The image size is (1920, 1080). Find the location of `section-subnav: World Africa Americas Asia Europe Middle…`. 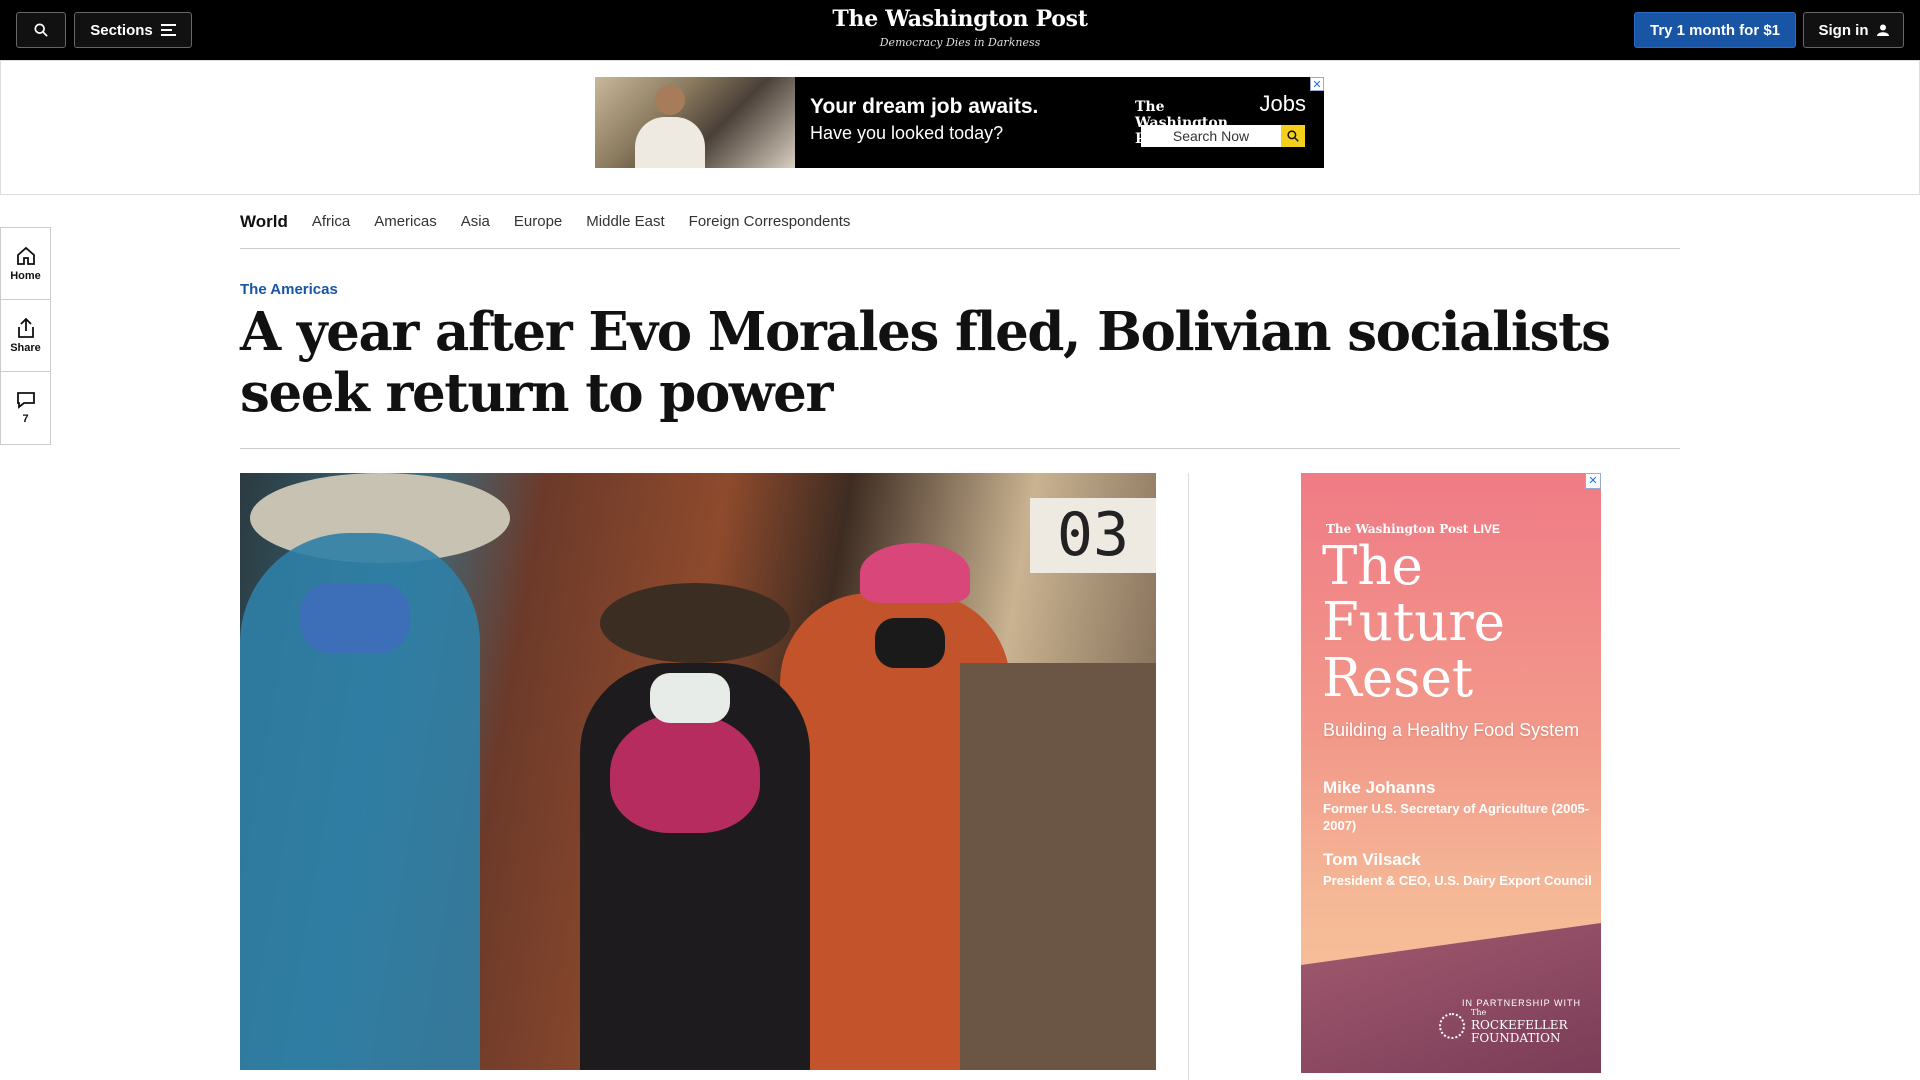

section-subnav: World Africa Americas Asia Europe Middle… is located at coordinates (960, 222).